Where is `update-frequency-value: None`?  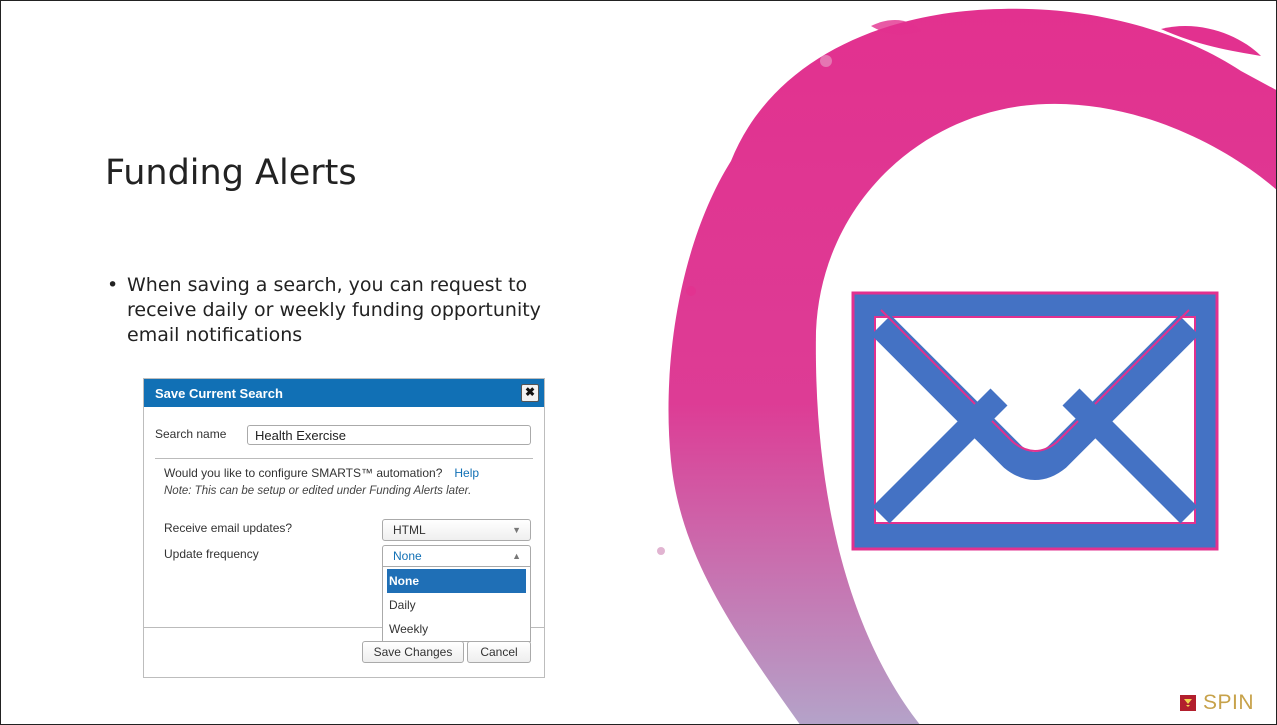 update-frequency-value: None is located at coordinates (407, 556).